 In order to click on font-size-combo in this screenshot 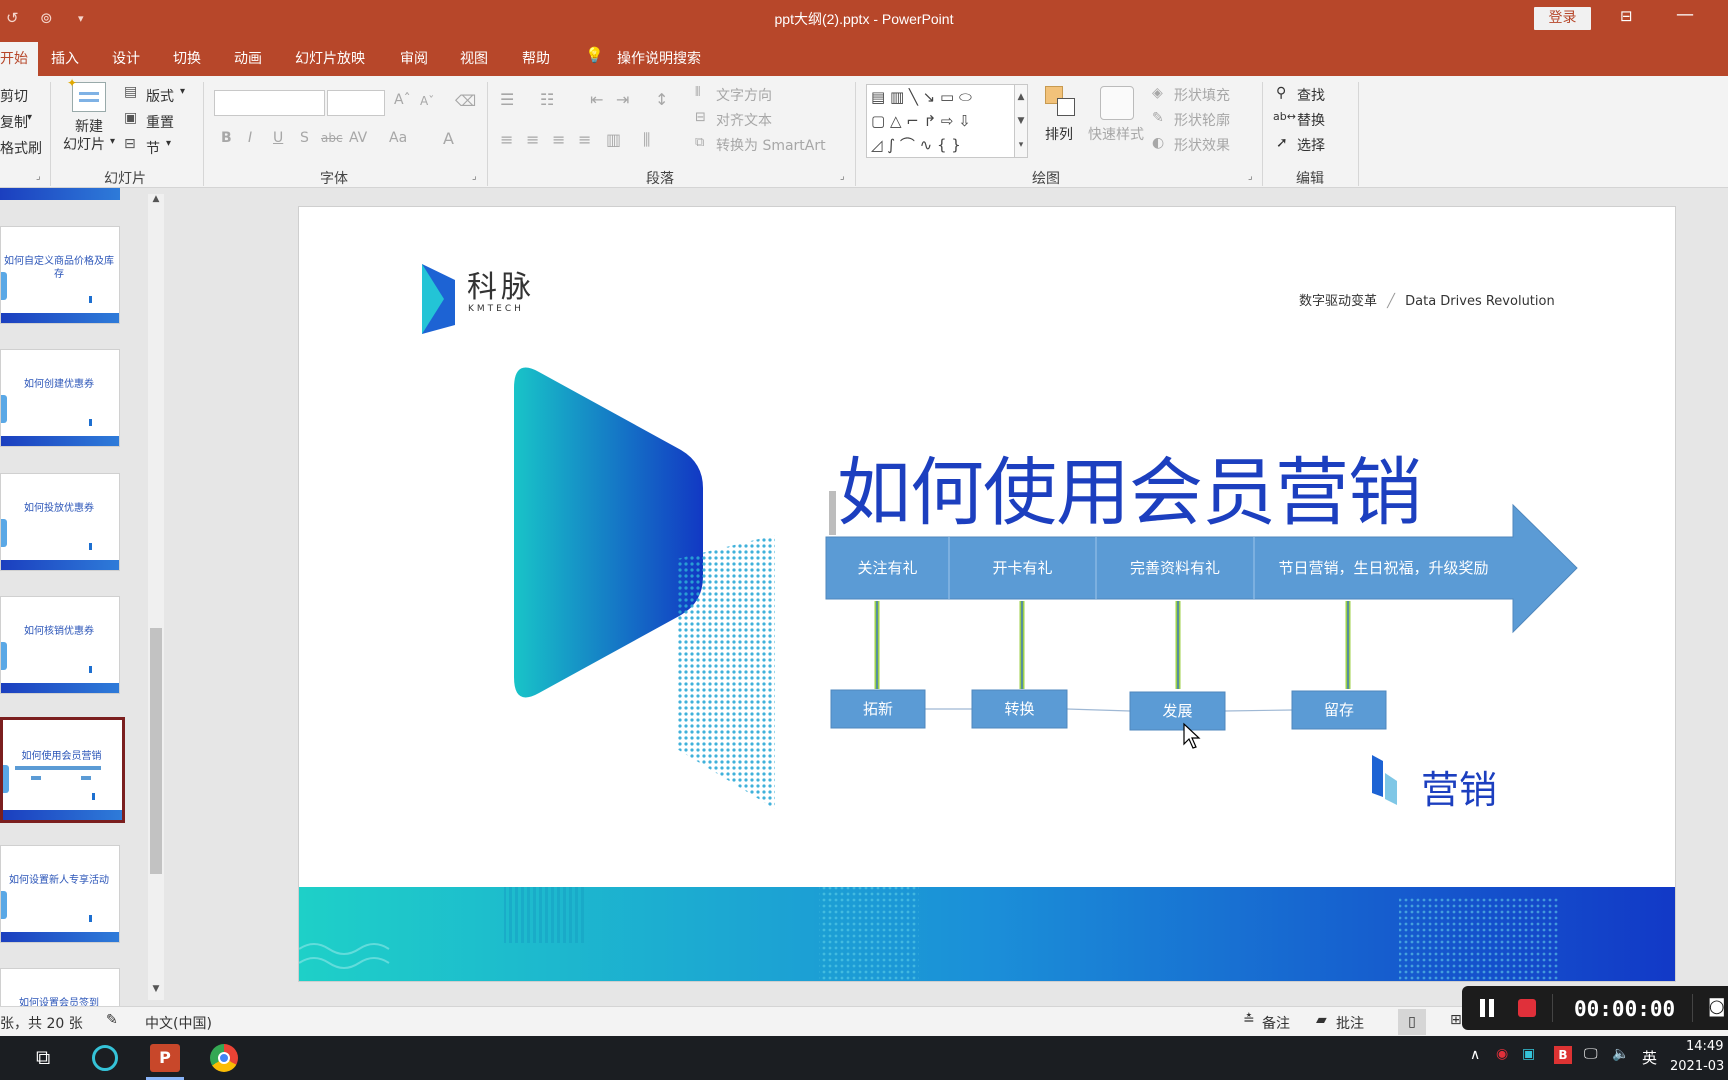, I will do `click(356, 103)`.